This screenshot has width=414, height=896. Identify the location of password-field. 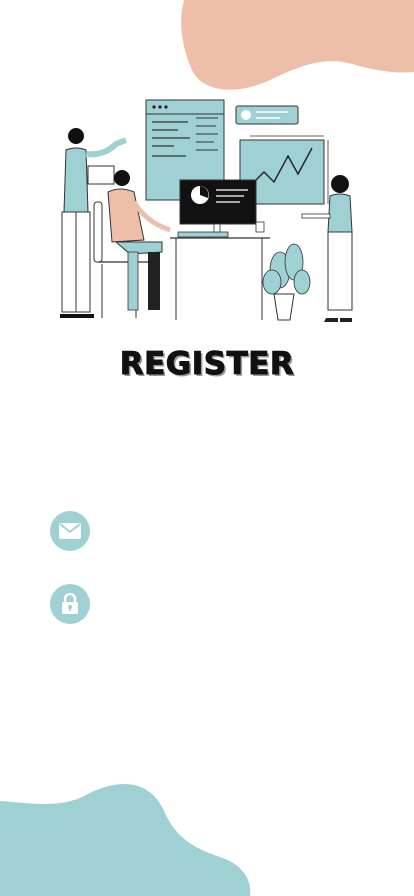
(236, 604).